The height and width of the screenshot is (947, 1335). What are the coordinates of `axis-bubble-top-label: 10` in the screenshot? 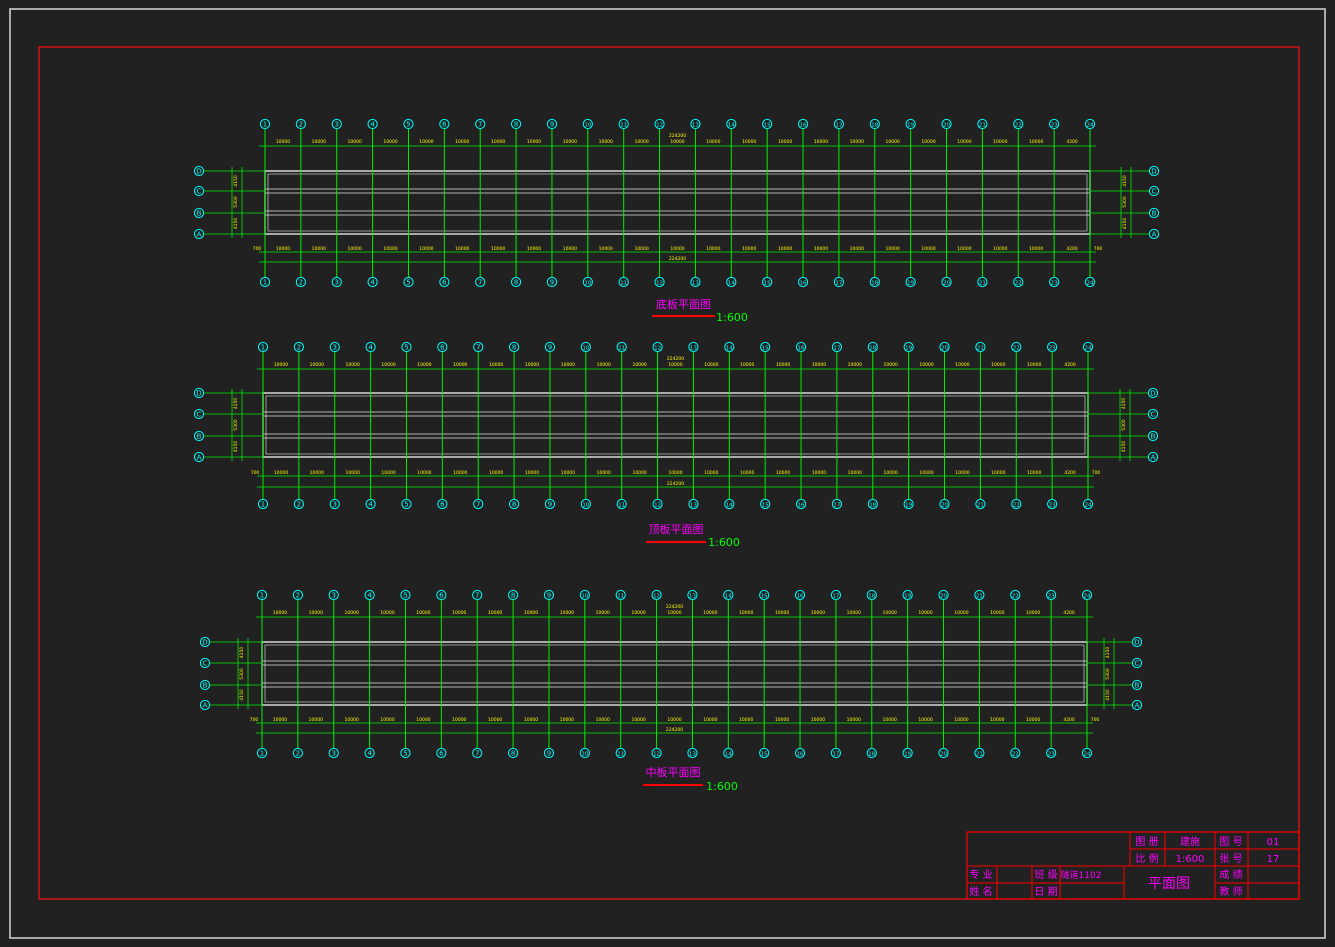 It's located at (587, 126).